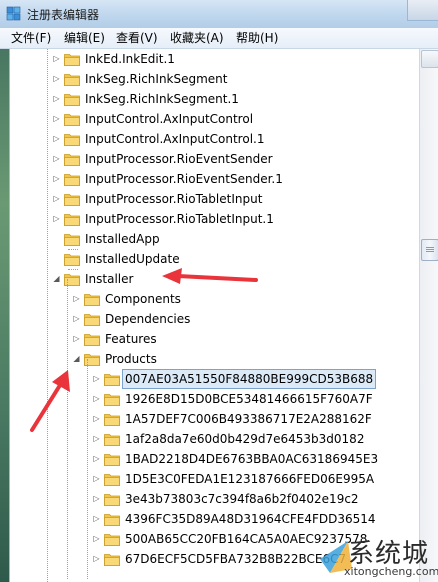  I want to click on watermark-url: xitongcheng.com, so click(391, 571).